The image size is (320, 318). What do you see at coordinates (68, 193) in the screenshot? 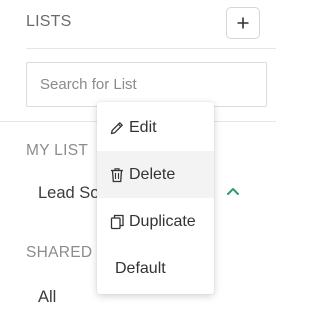
I see `list-item-lead-source: Lead So` at bounding box center [68, 193].